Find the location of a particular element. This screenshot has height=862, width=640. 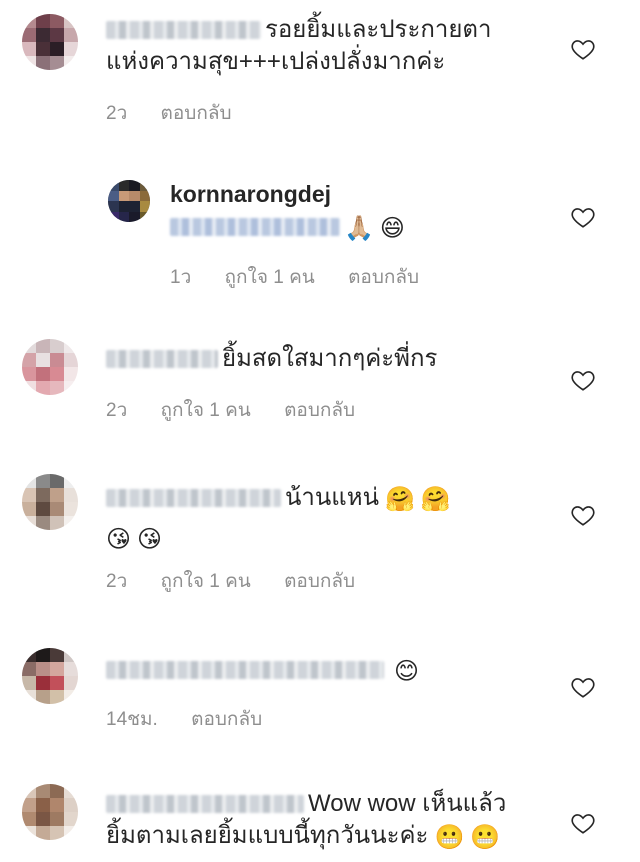

comment-header: kornnarongdej is located at coordinates (287, 194).